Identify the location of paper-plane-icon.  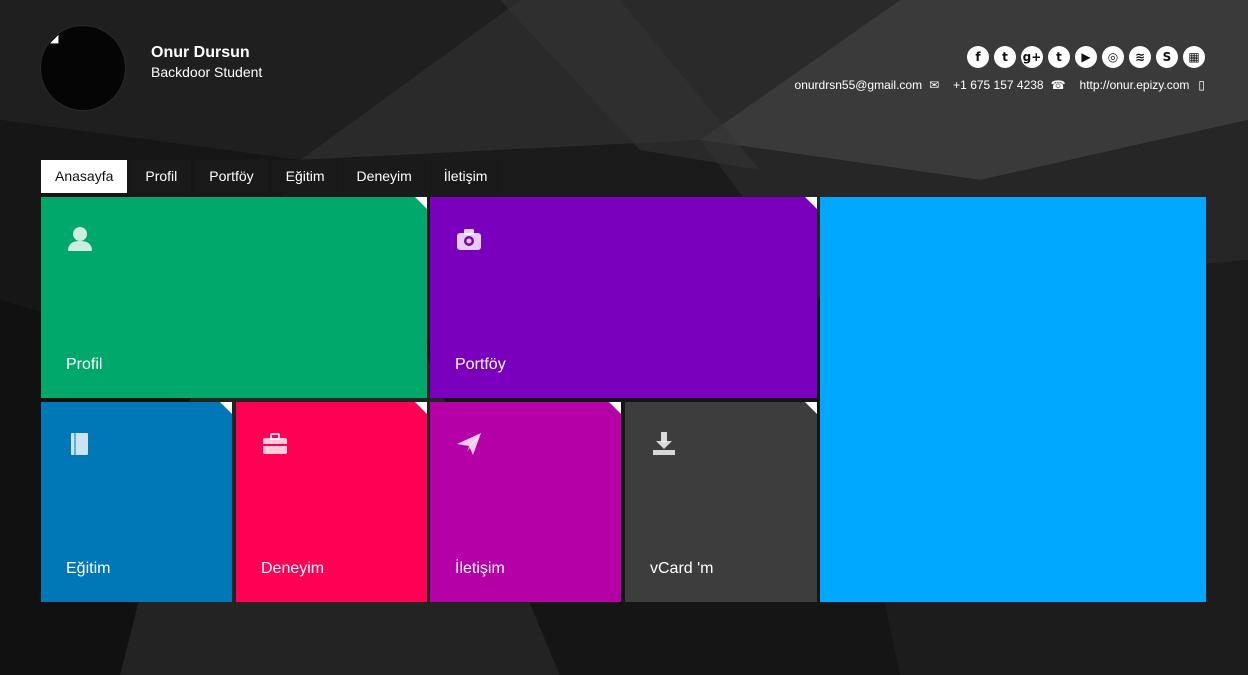
(469, 444).